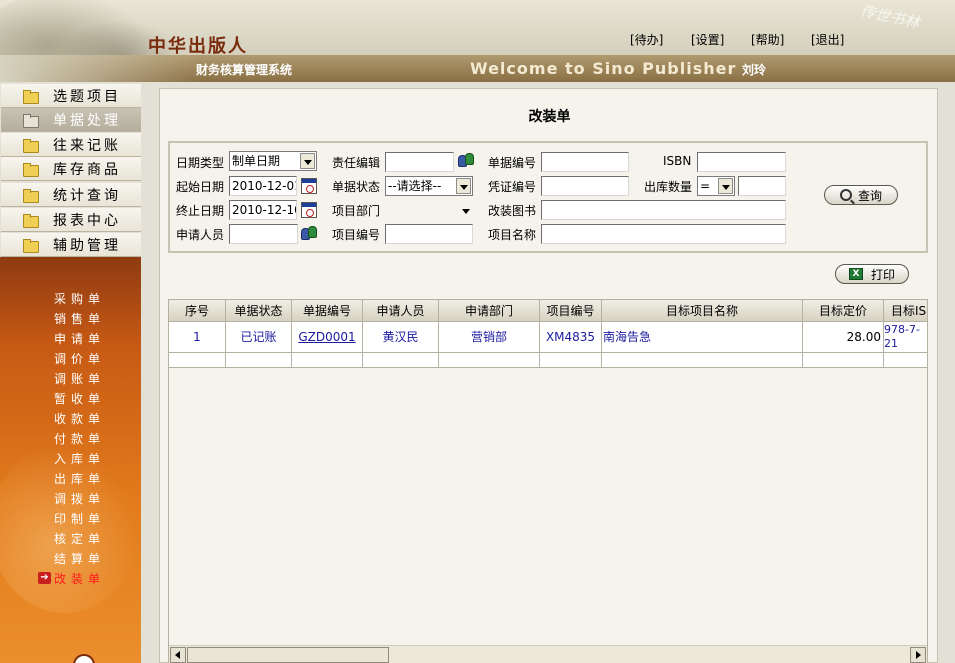  I want to click on table-cell: 978-7-21 06367-6, so click(905, 337).